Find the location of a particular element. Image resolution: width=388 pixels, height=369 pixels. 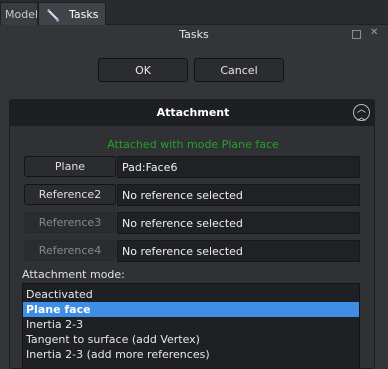

reference4-field: No reference selected is located at coordinates (238, 251).